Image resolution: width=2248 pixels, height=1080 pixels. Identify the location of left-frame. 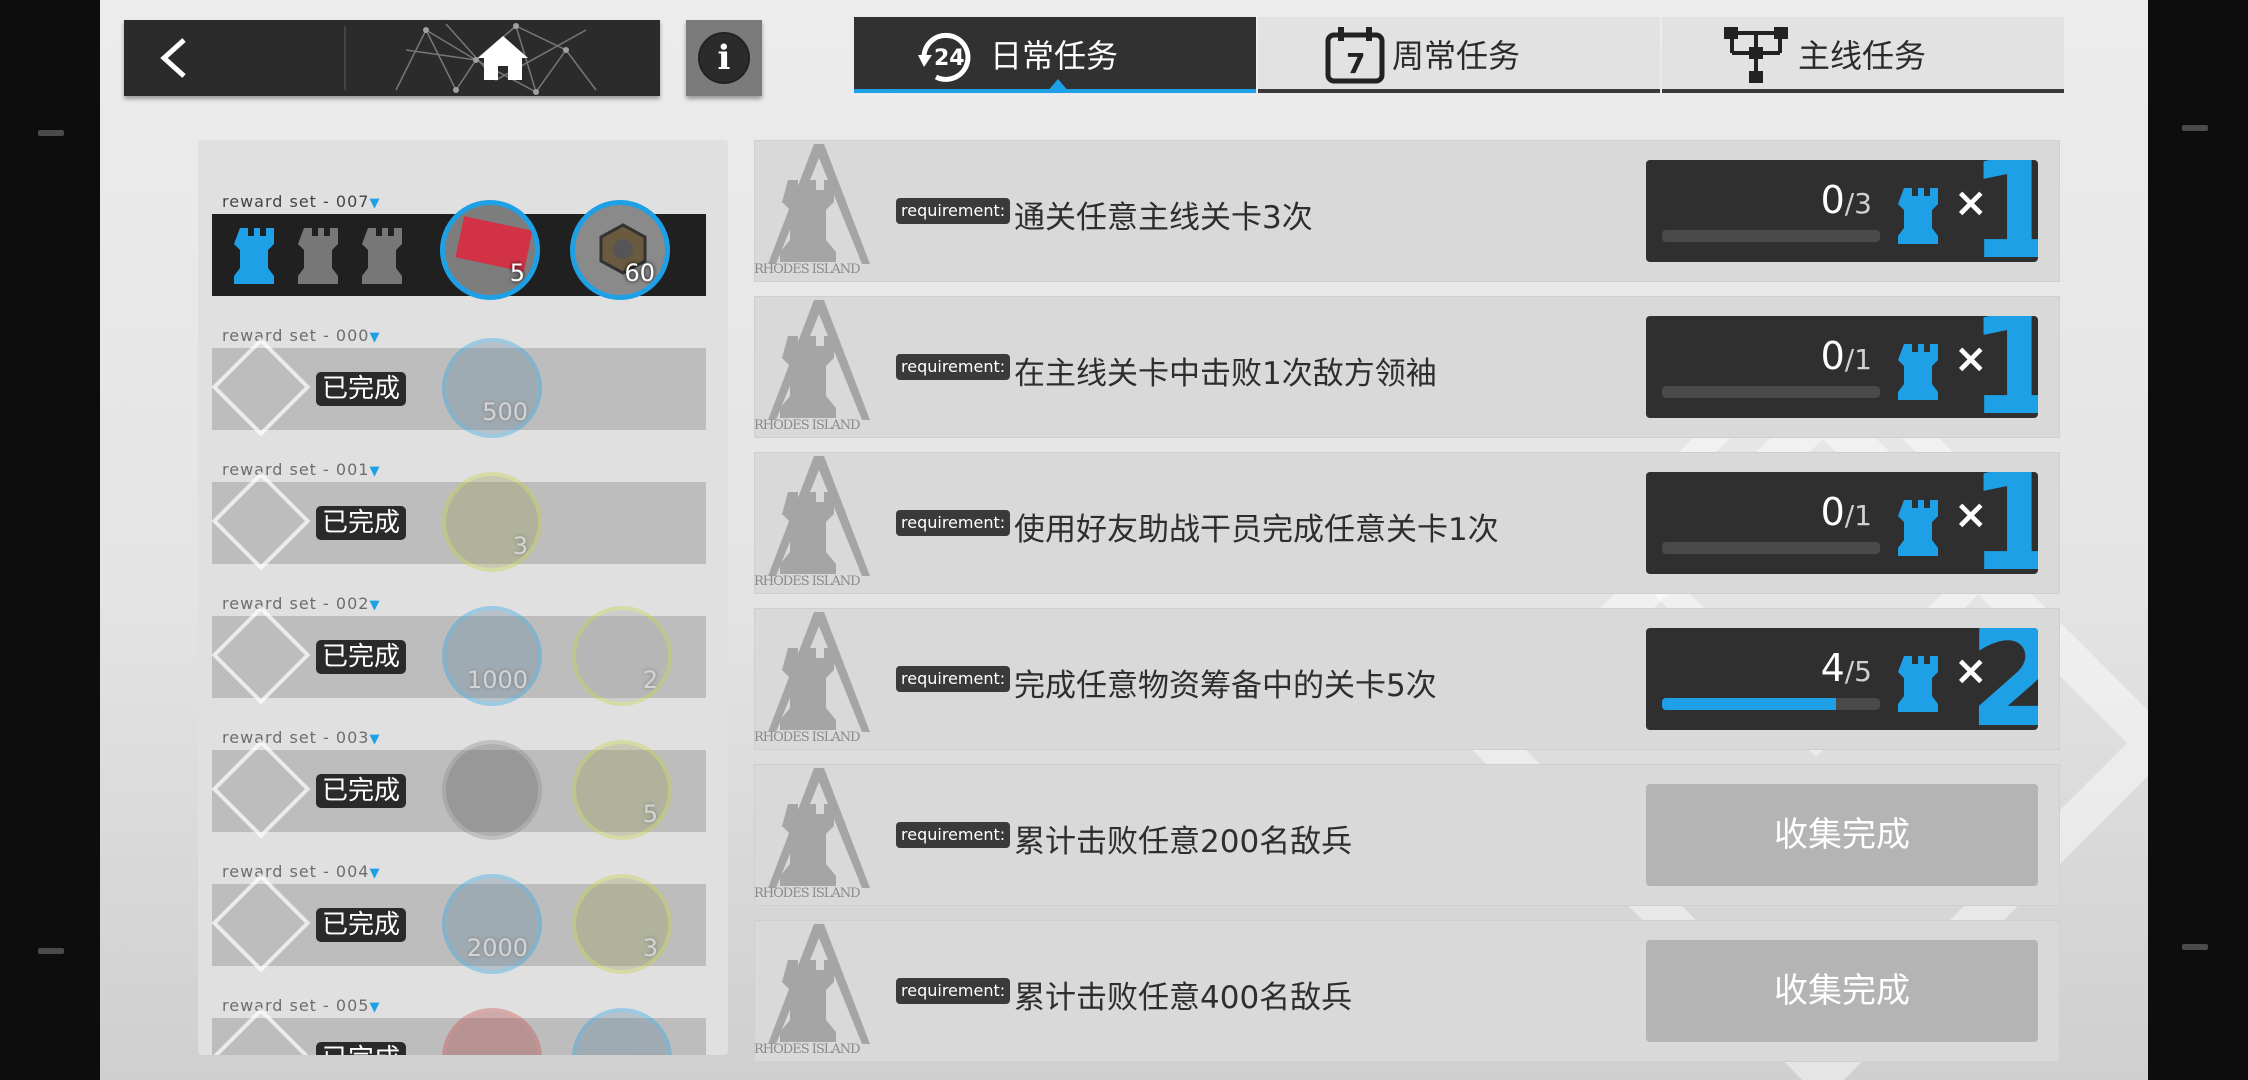
(50, 540).